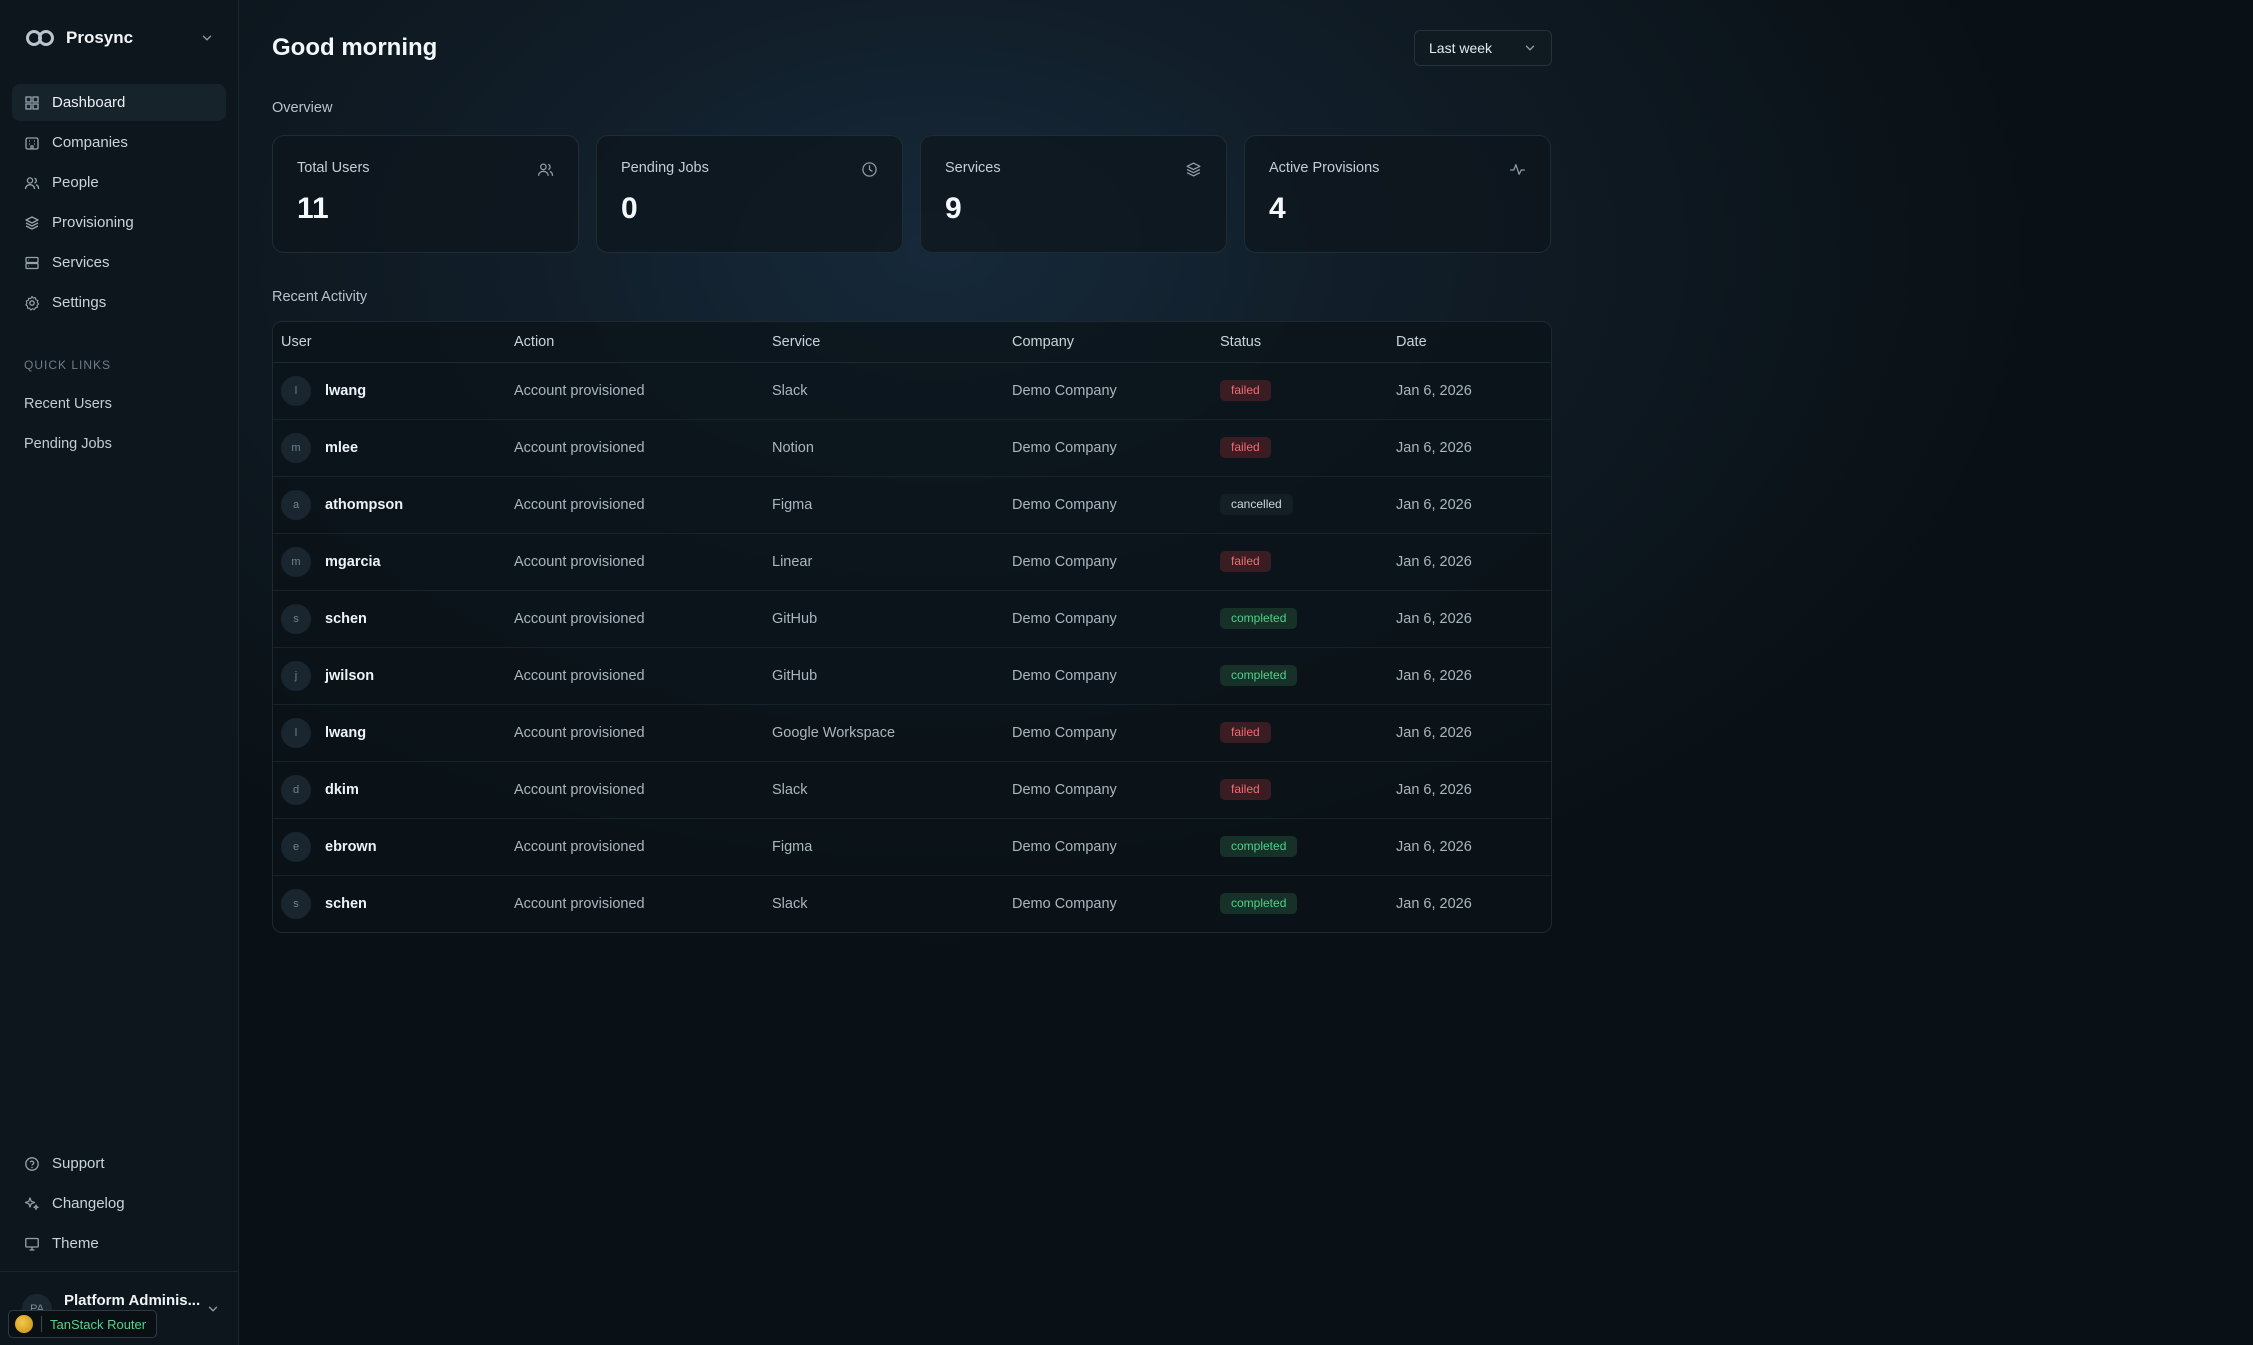 This screenshot has height=1345, width=2253. I want to click on sidebar-item-settings: Settings, so click(119, 302).